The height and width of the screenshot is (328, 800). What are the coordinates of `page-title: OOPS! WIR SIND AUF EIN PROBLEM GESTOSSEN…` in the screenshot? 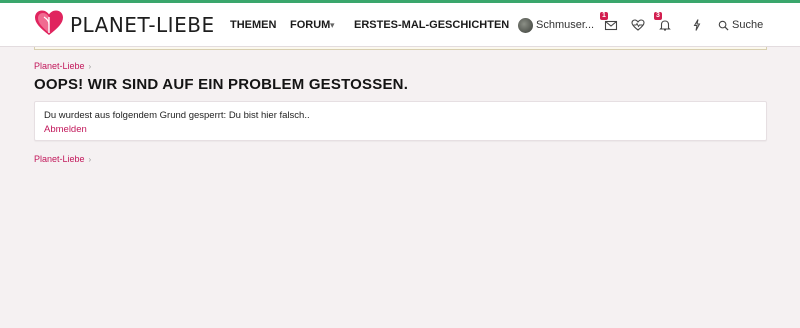 It's located at (221, 84).